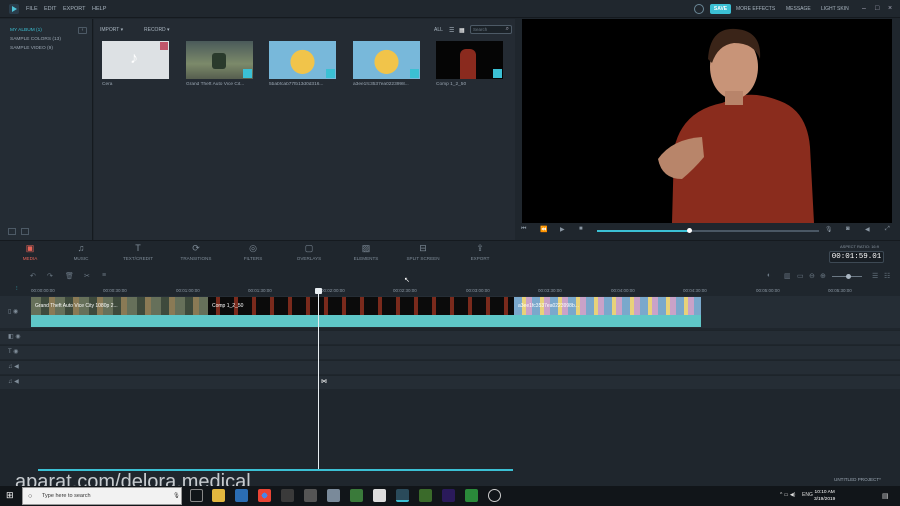  I want to click on zoom-slider-handle, so click(848, 276).